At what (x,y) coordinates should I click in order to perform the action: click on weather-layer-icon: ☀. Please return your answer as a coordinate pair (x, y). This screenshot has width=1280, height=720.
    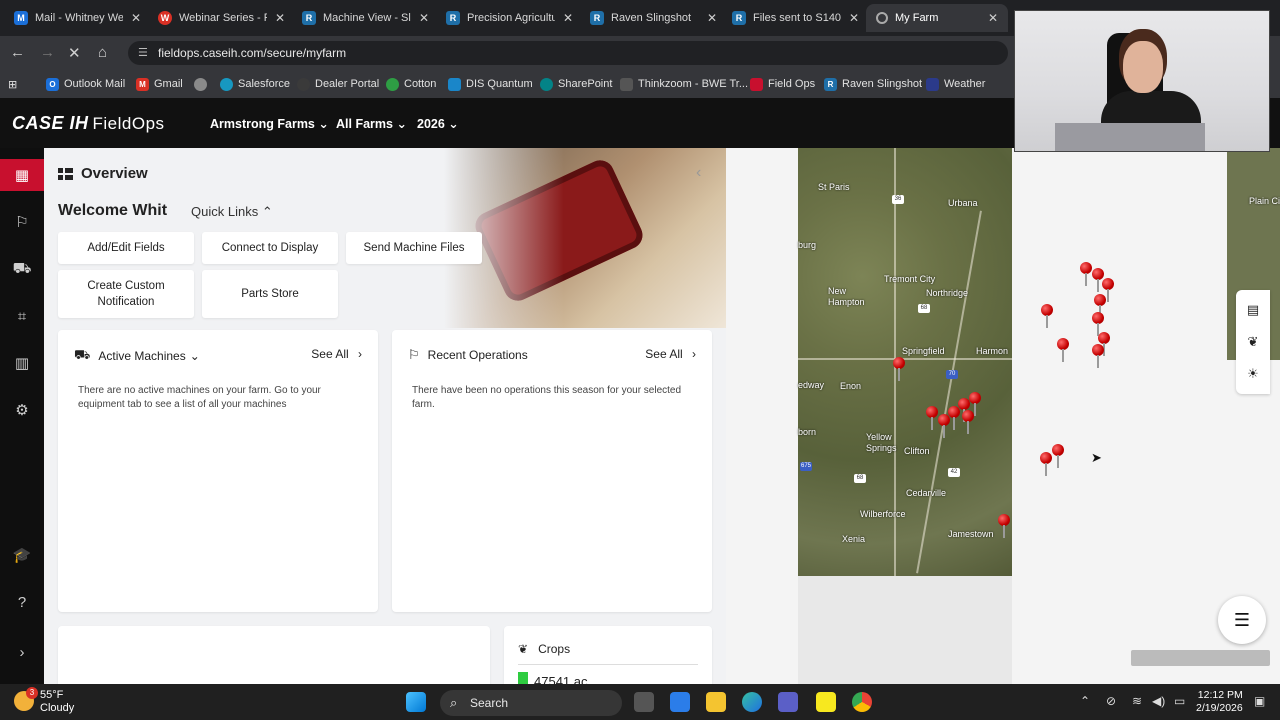
    Looking at the image, I should click on (1253, 374).